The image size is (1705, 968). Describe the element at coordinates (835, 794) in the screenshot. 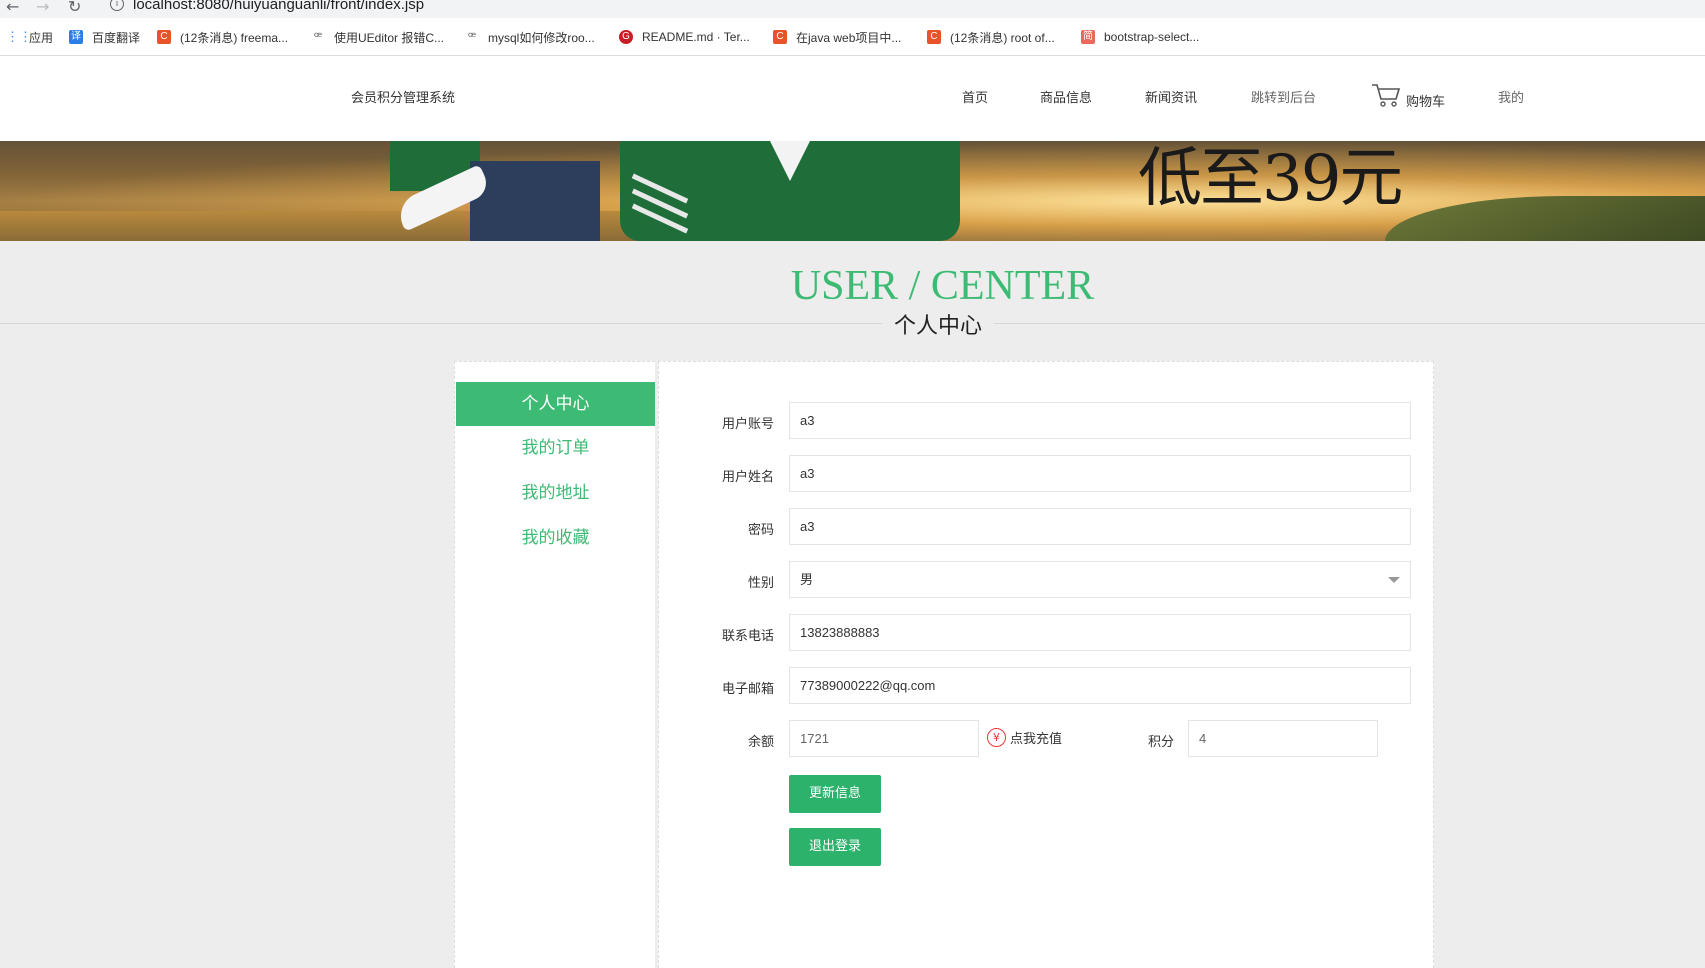

I see `update-info-button: 更新信息` at that location.